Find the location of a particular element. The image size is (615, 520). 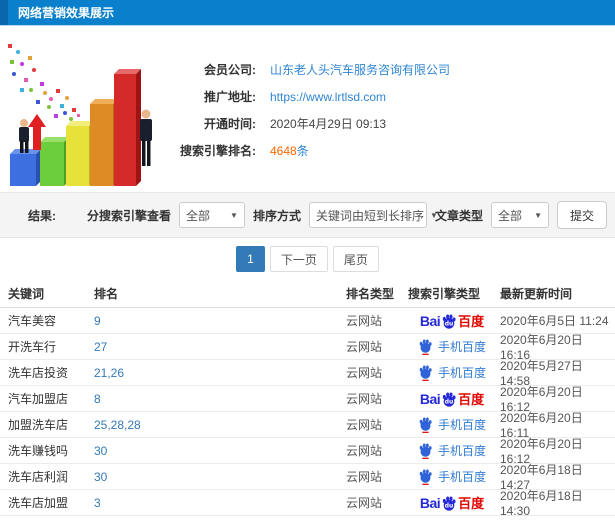

sort-select: 关键词由短到长排序 ▼ is located at coordinates (373, 215).